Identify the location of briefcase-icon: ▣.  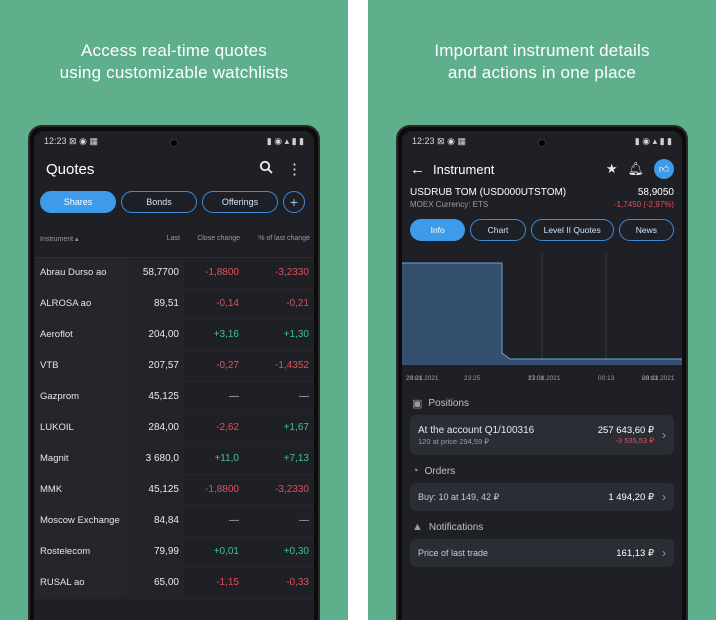
(417, 403).